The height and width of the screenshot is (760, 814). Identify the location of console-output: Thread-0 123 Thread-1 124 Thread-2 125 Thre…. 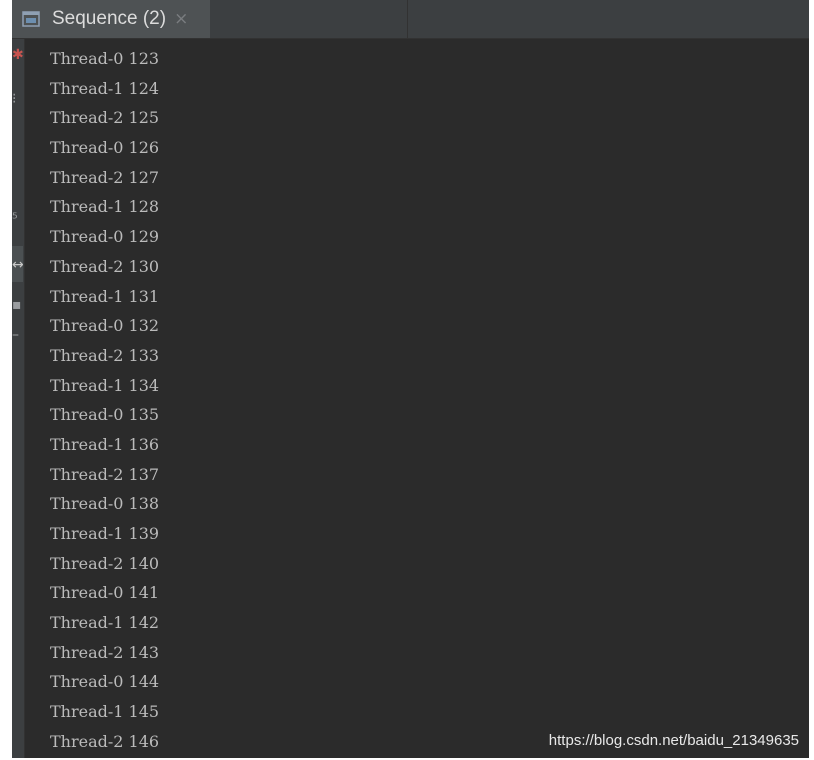
(104, 400).